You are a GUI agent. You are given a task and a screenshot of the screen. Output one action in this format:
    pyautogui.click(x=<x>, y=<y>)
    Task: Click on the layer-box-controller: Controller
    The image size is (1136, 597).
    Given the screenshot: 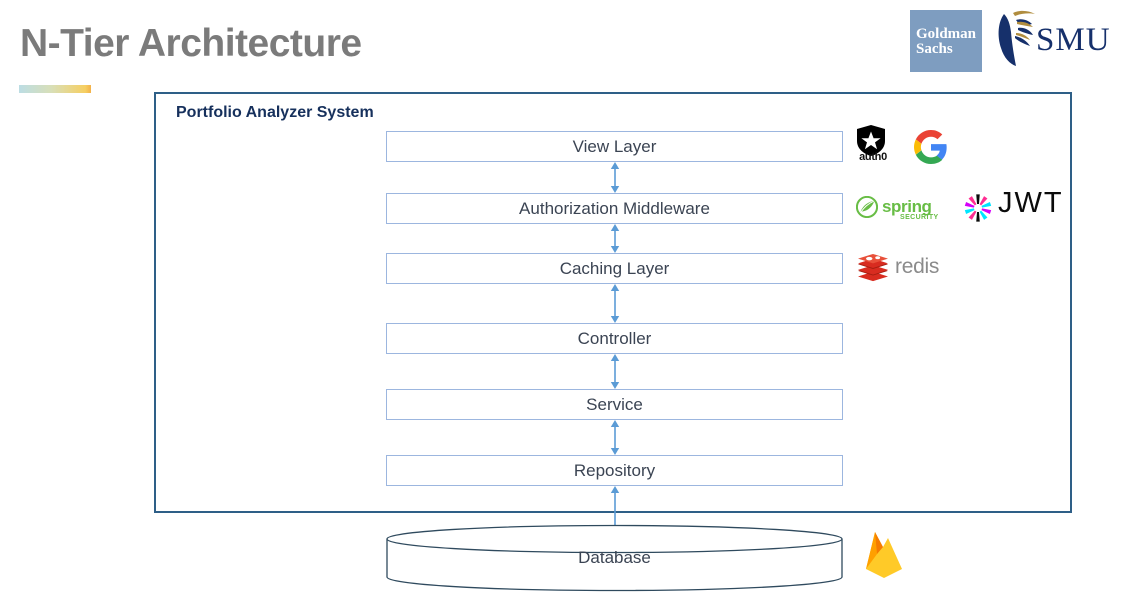 What is the action you would take?
    pyautogui.click(x=614, y=338)
    